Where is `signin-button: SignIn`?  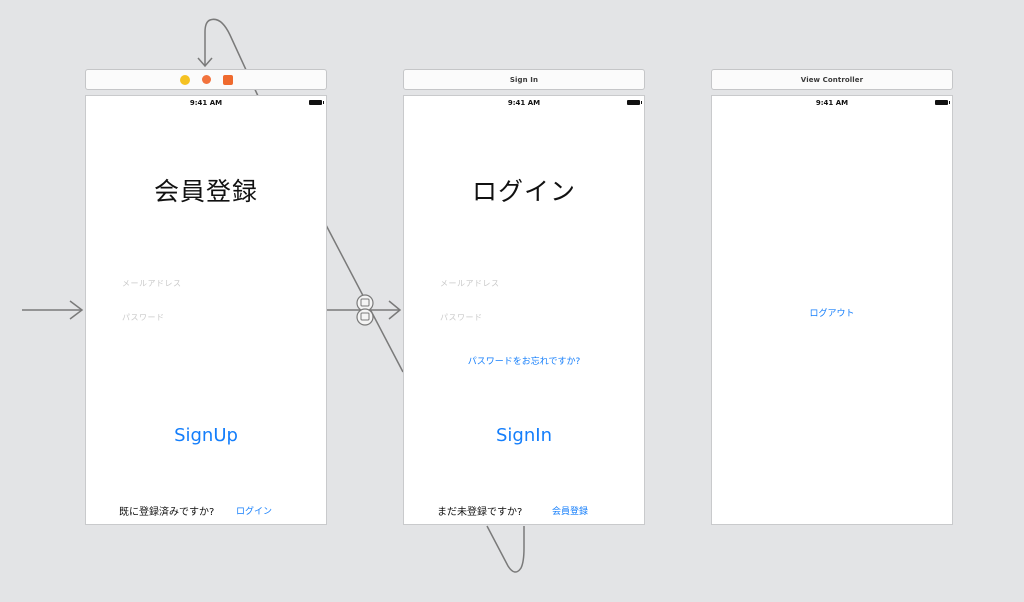 signin-button: SignIn is located at coordinates (524, 435).